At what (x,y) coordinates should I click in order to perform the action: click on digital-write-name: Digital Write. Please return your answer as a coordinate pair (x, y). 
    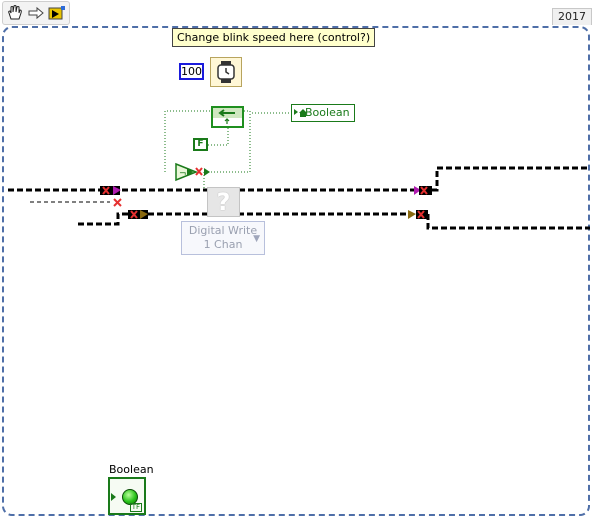
    Looking at the image, I should click on (223, 230).